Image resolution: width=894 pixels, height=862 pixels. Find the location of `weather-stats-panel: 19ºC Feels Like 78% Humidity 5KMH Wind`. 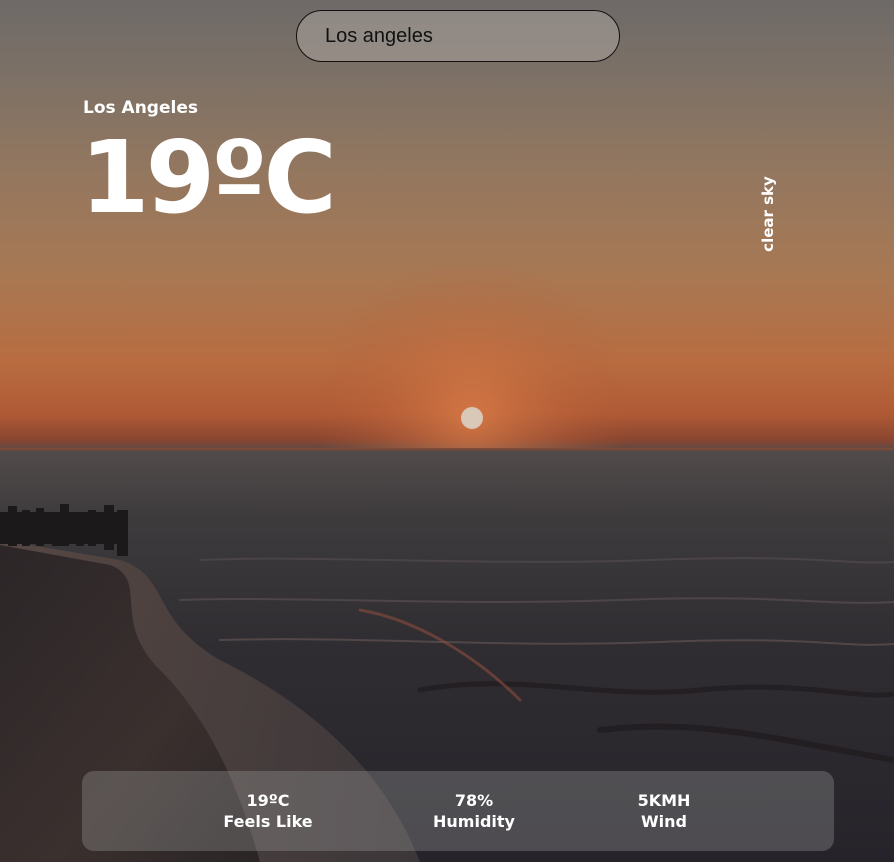

weather-stats-panel: 19ºC Feels Like 78% Humidity 5KMH Wind is located at coordinates (458, 811).